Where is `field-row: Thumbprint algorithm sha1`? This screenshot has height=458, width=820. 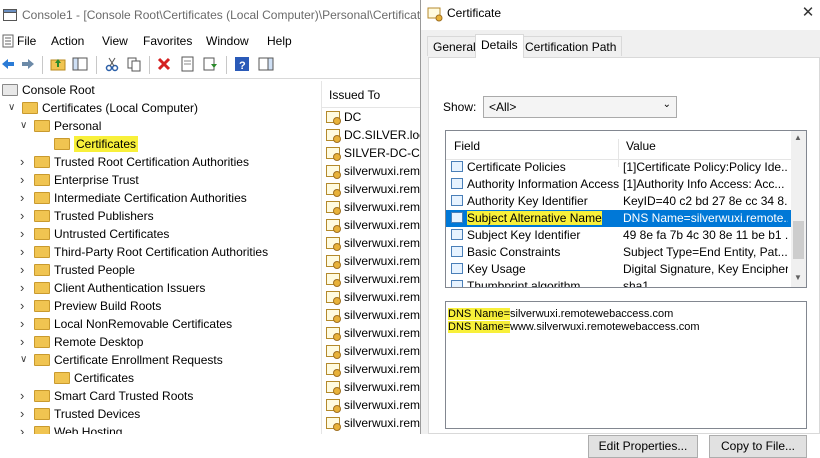 field-row: Thumbprint algorithm sha1 is located at coordinates (618, 282).